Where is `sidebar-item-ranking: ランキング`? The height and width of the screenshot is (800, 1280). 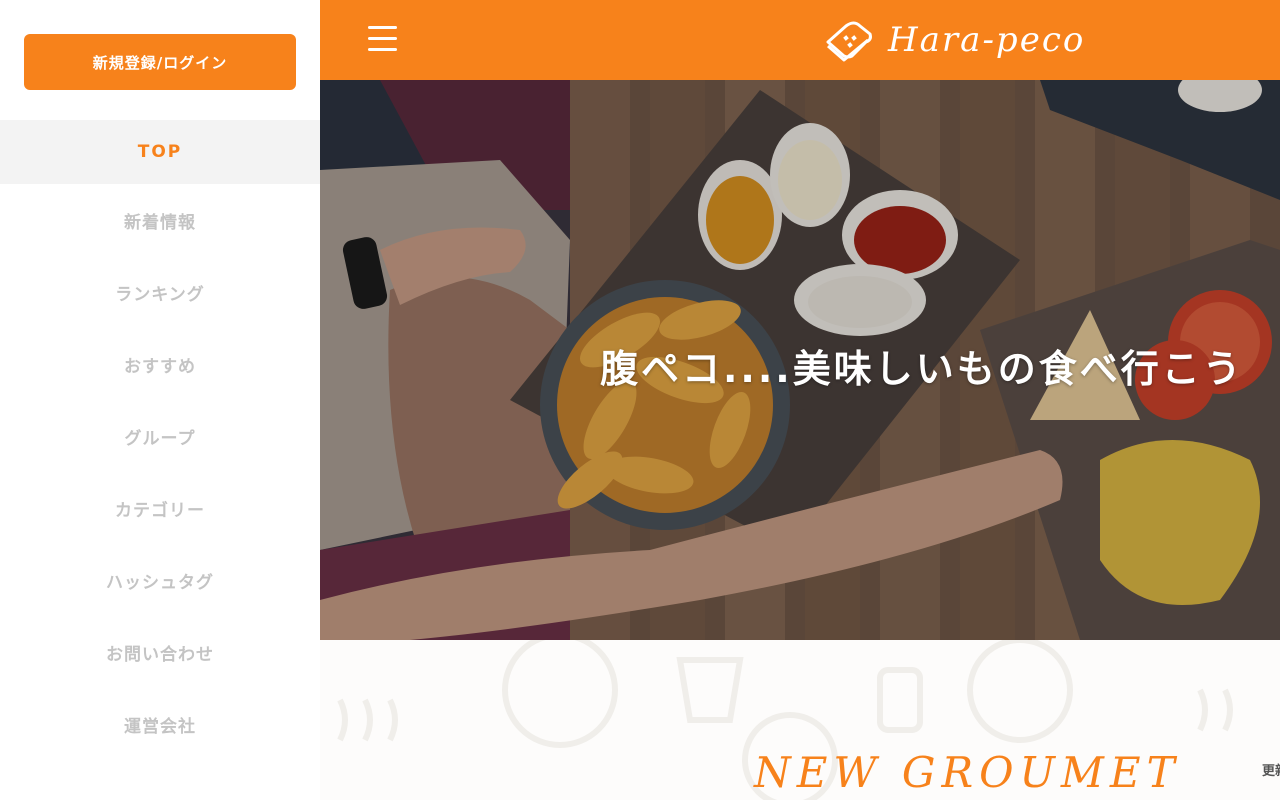
sidebar-item-ranking: ランキング is located at coordinates (160, 292).